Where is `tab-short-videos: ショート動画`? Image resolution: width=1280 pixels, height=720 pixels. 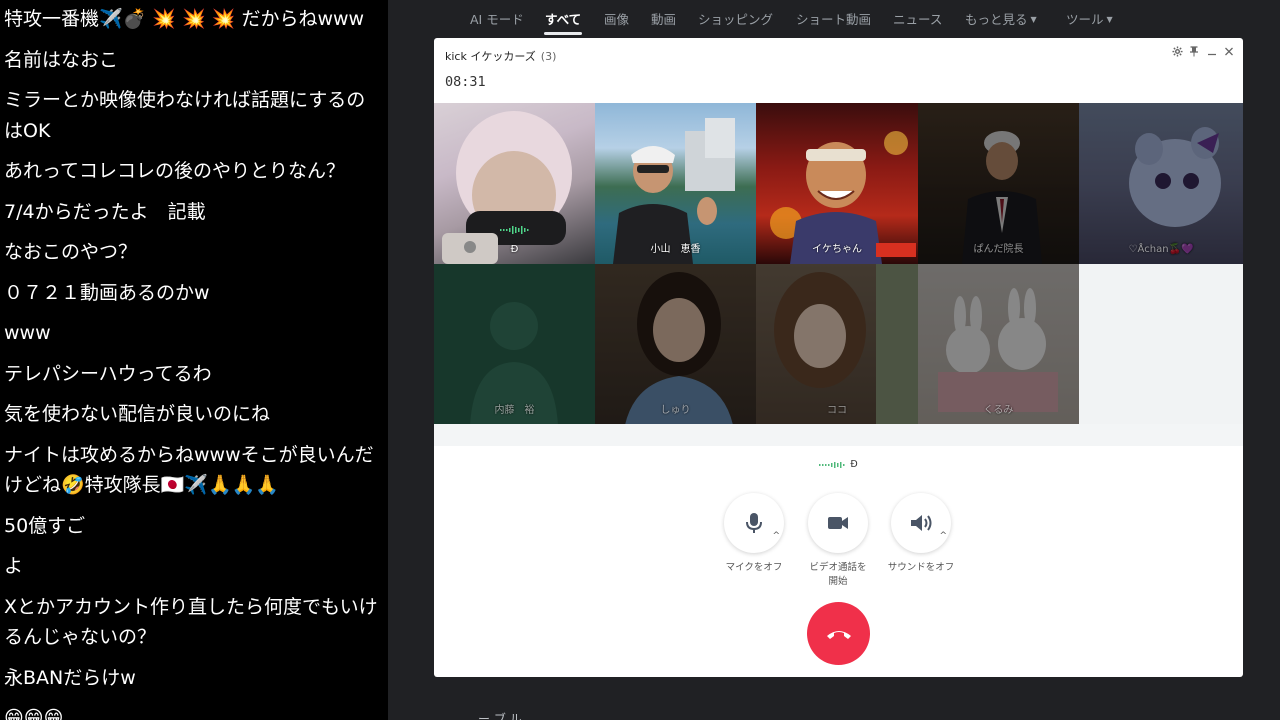 tab-short-videos: ショート動画 is located at coordinates (833, 18).